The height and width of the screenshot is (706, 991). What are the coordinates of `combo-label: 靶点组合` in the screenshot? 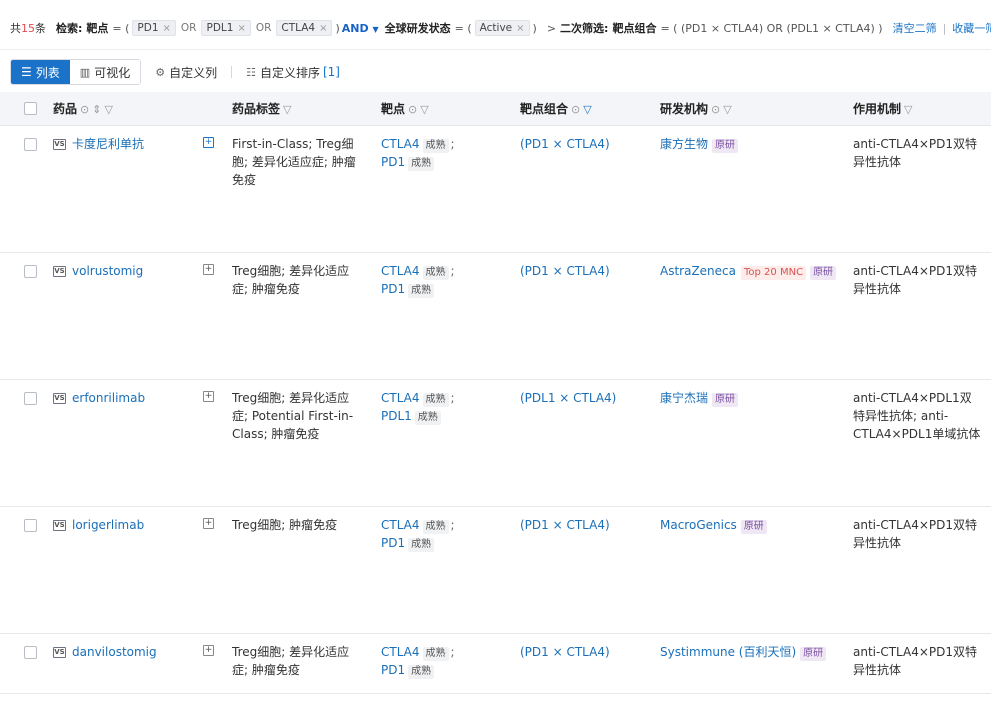 It's located at (634, 28).